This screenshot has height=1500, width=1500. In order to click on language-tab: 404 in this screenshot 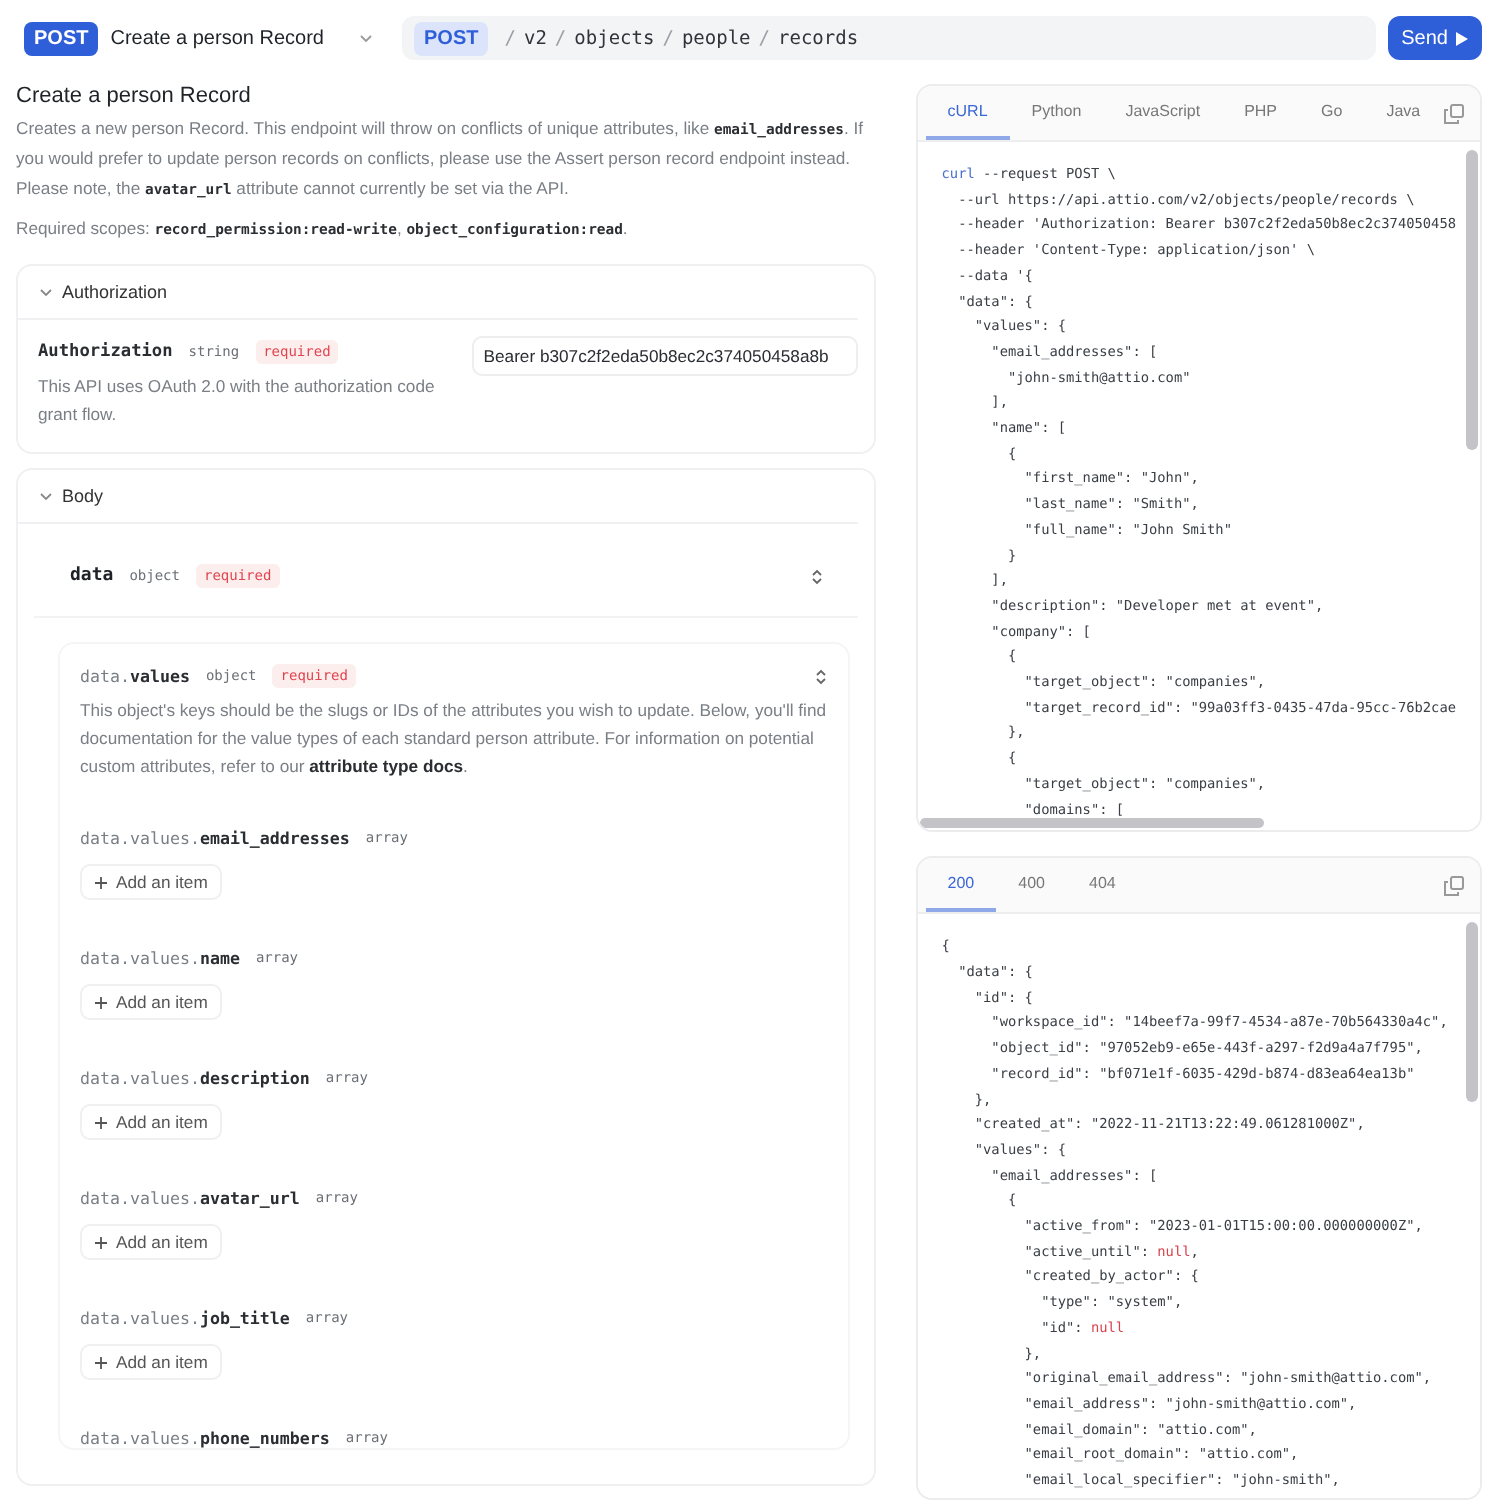, I will do `click(1102, 885)`.